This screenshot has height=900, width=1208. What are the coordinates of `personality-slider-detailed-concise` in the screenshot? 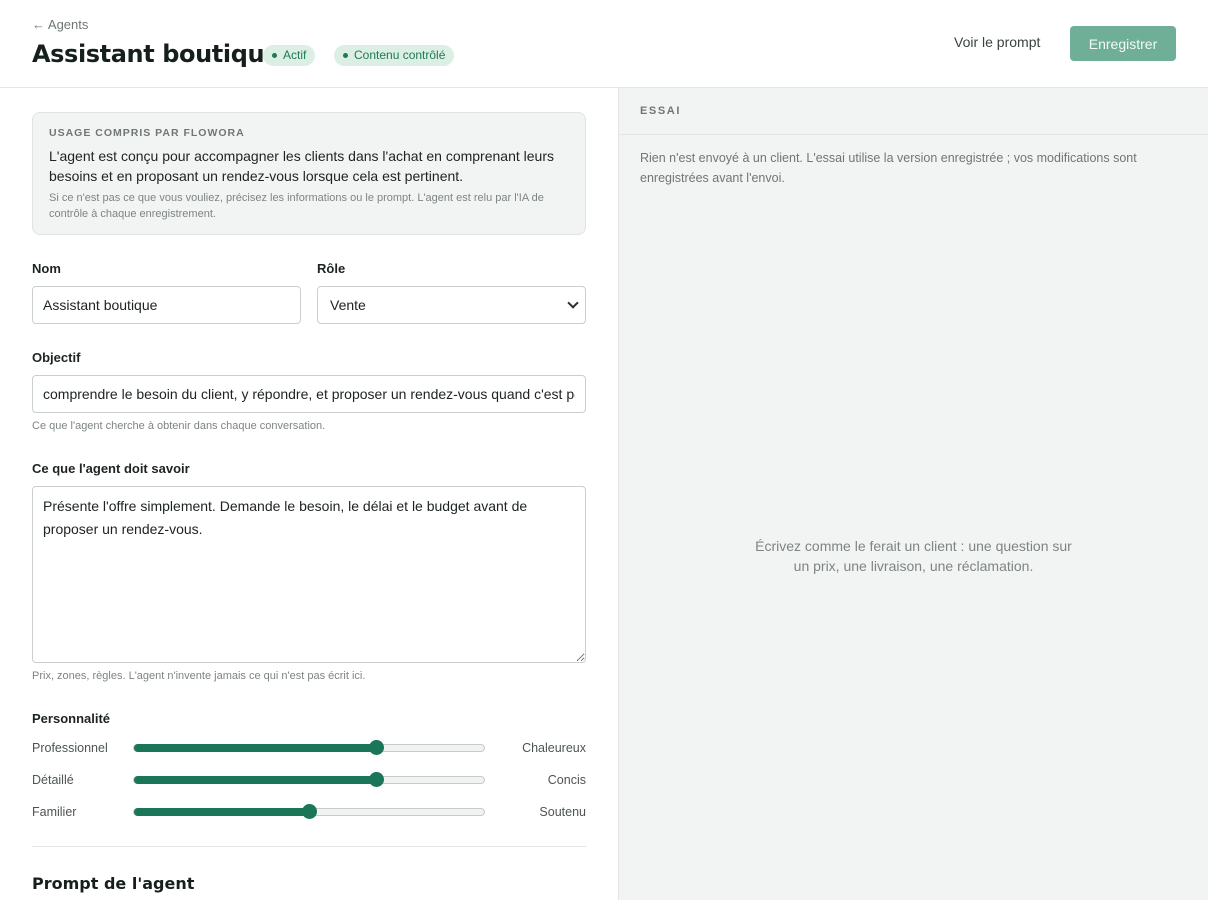 It's located at (309, 779).